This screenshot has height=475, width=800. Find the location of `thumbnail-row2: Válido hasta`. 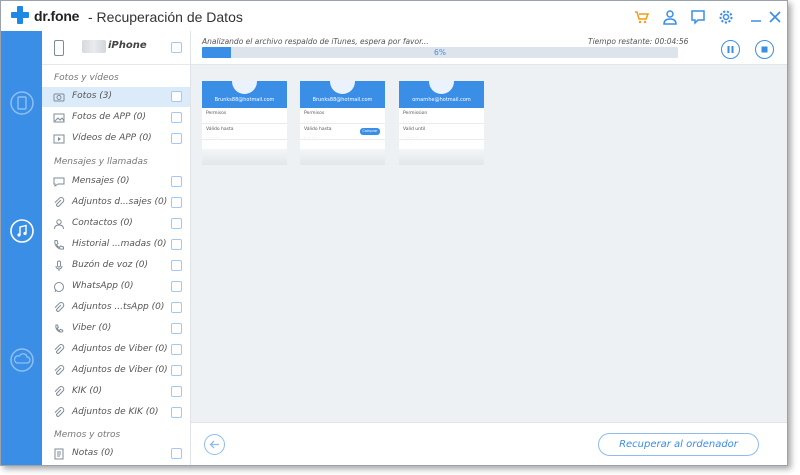

thumbnail-row2: Válido hasta is located at coordinates (318, 129).